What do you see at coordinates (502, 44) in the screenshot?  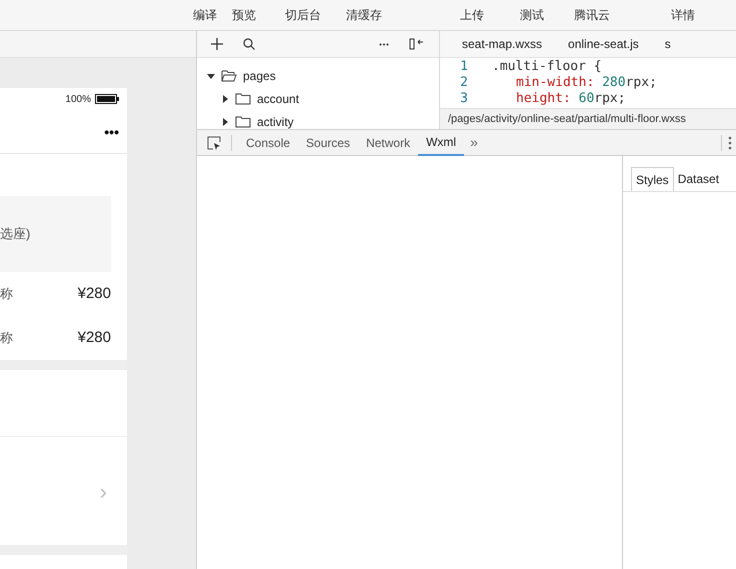 I see `editor-tab: seat-map.wxss` at bounding box center [502, 44].